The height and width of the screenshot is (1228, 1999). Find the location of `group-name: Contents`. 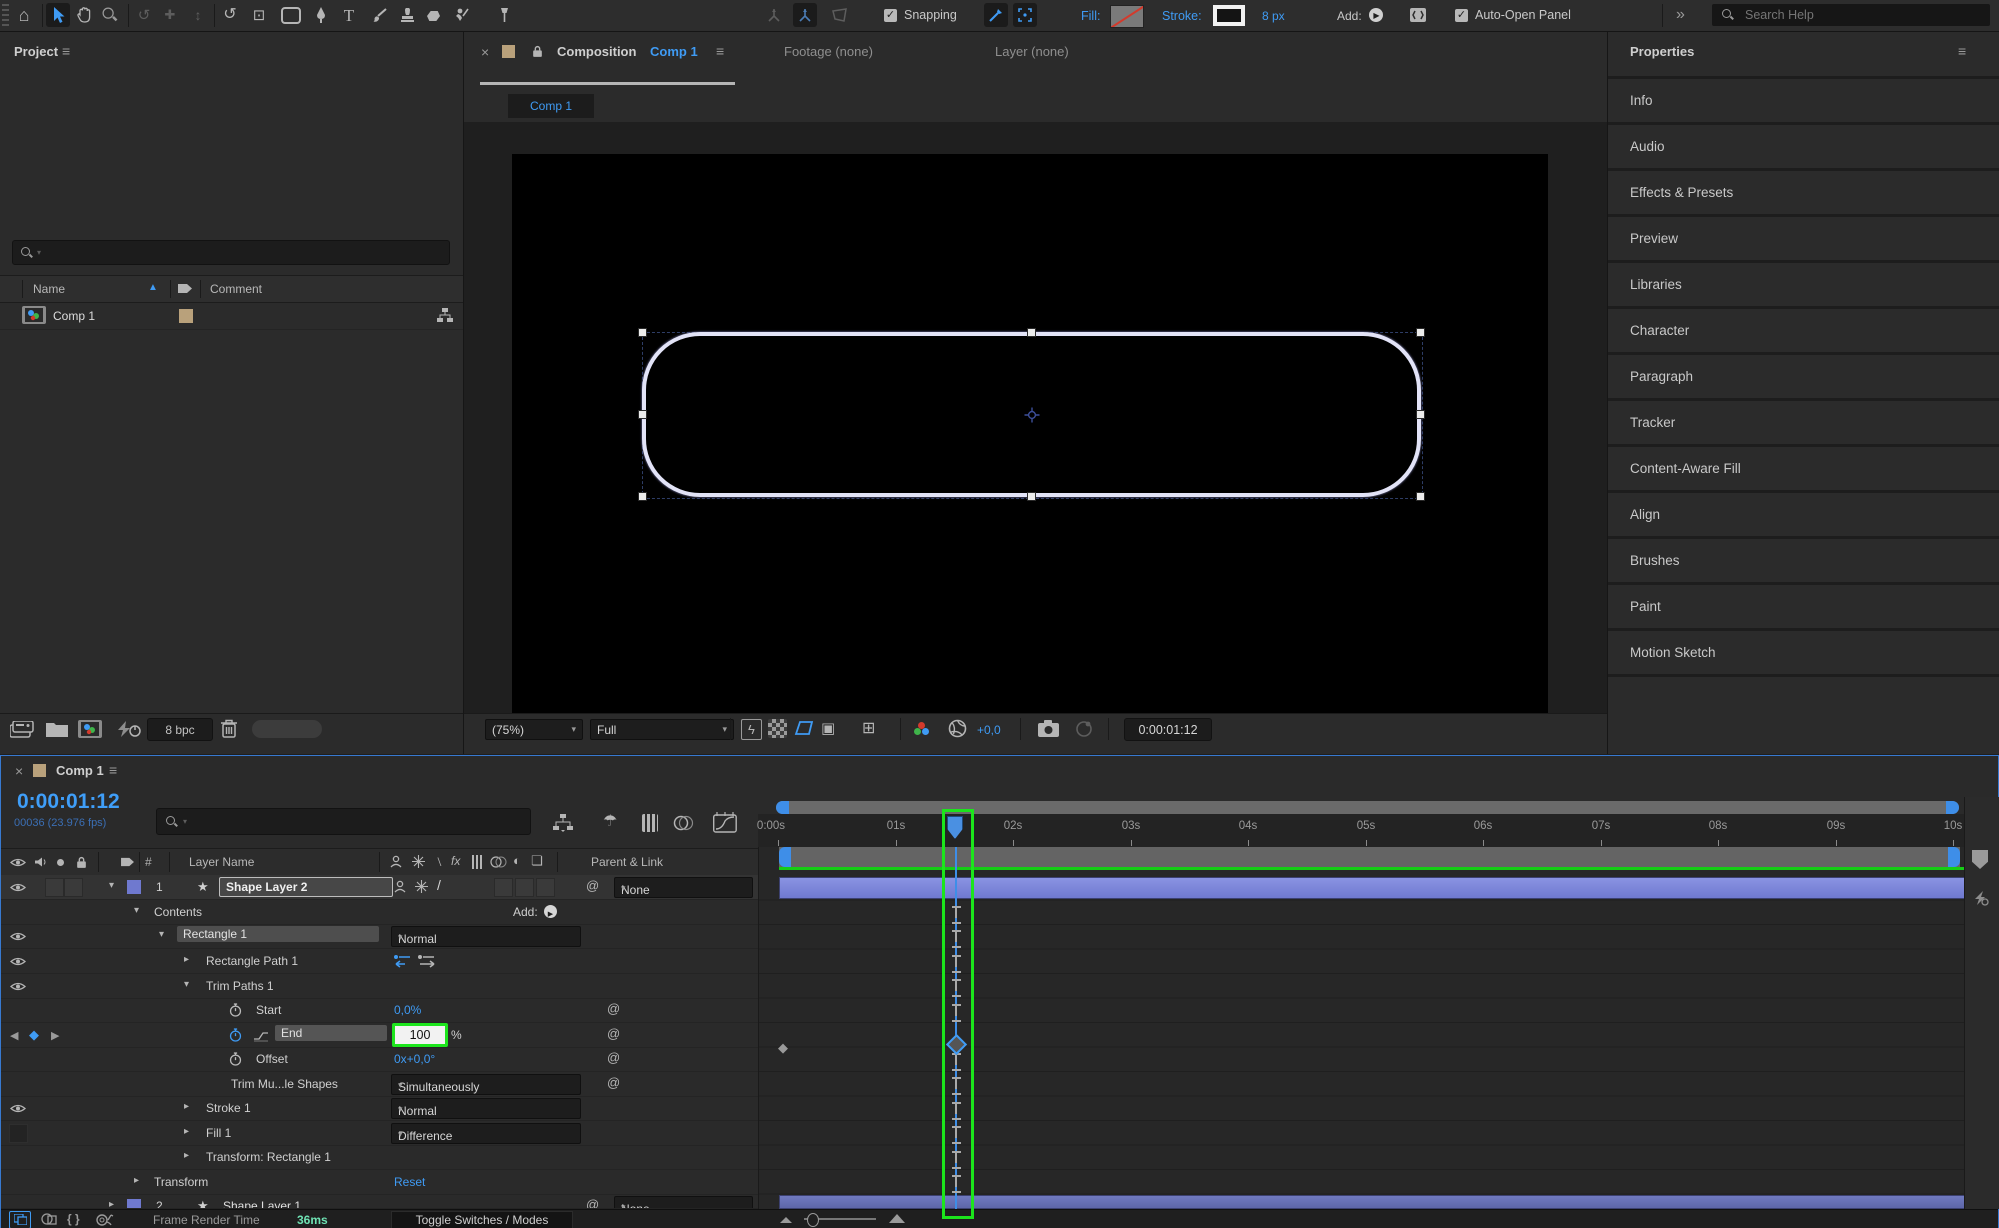

group-name: Contents is located at coordinates (178, 912).